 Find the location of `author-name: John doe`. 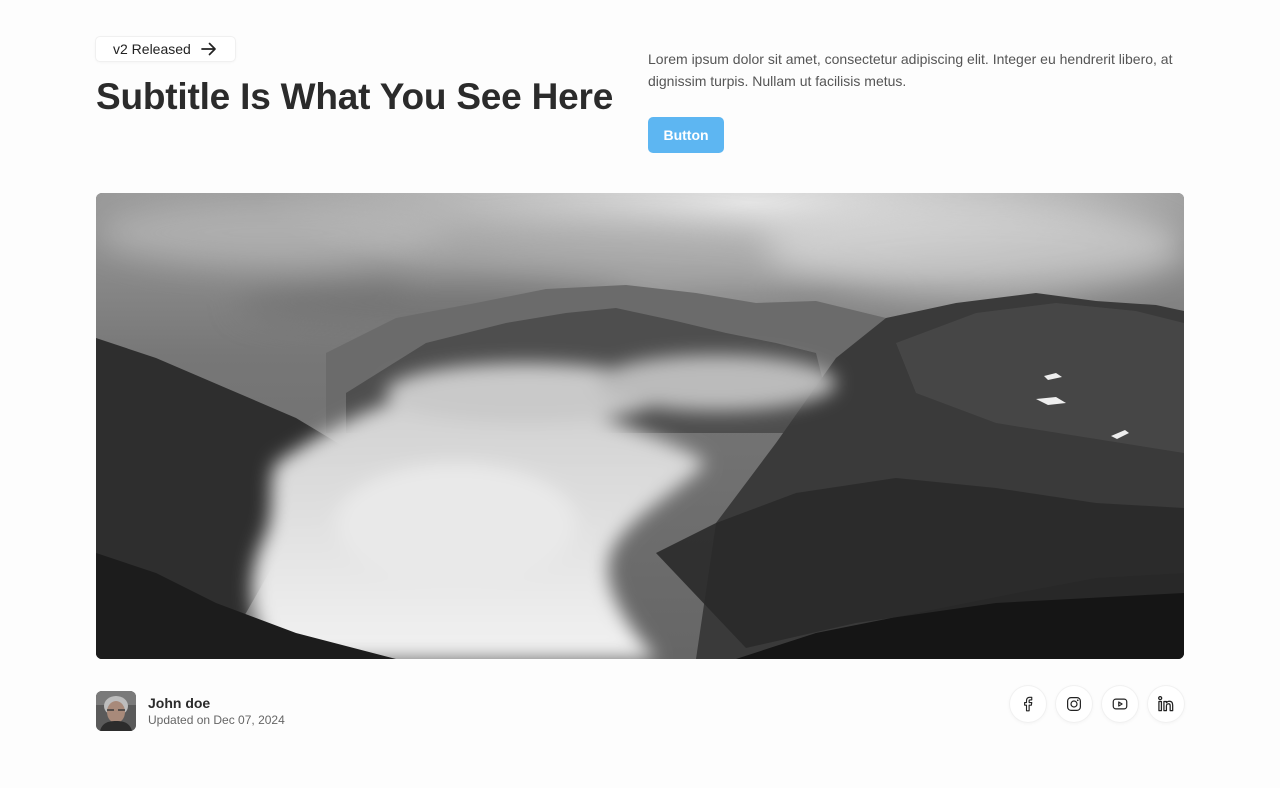

author-name: John doe is located at coordinates (179, 703).